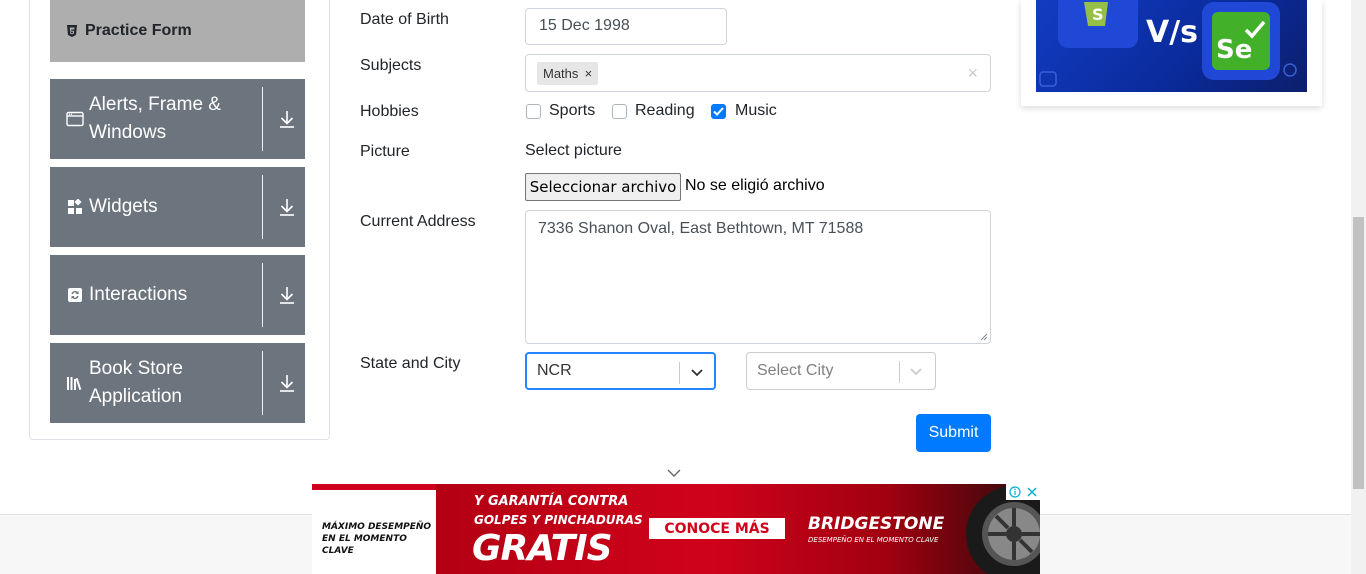  Describe the element at coordinates (1172, 32) in the screenshot. I see `vs-text: V/s` at that location.